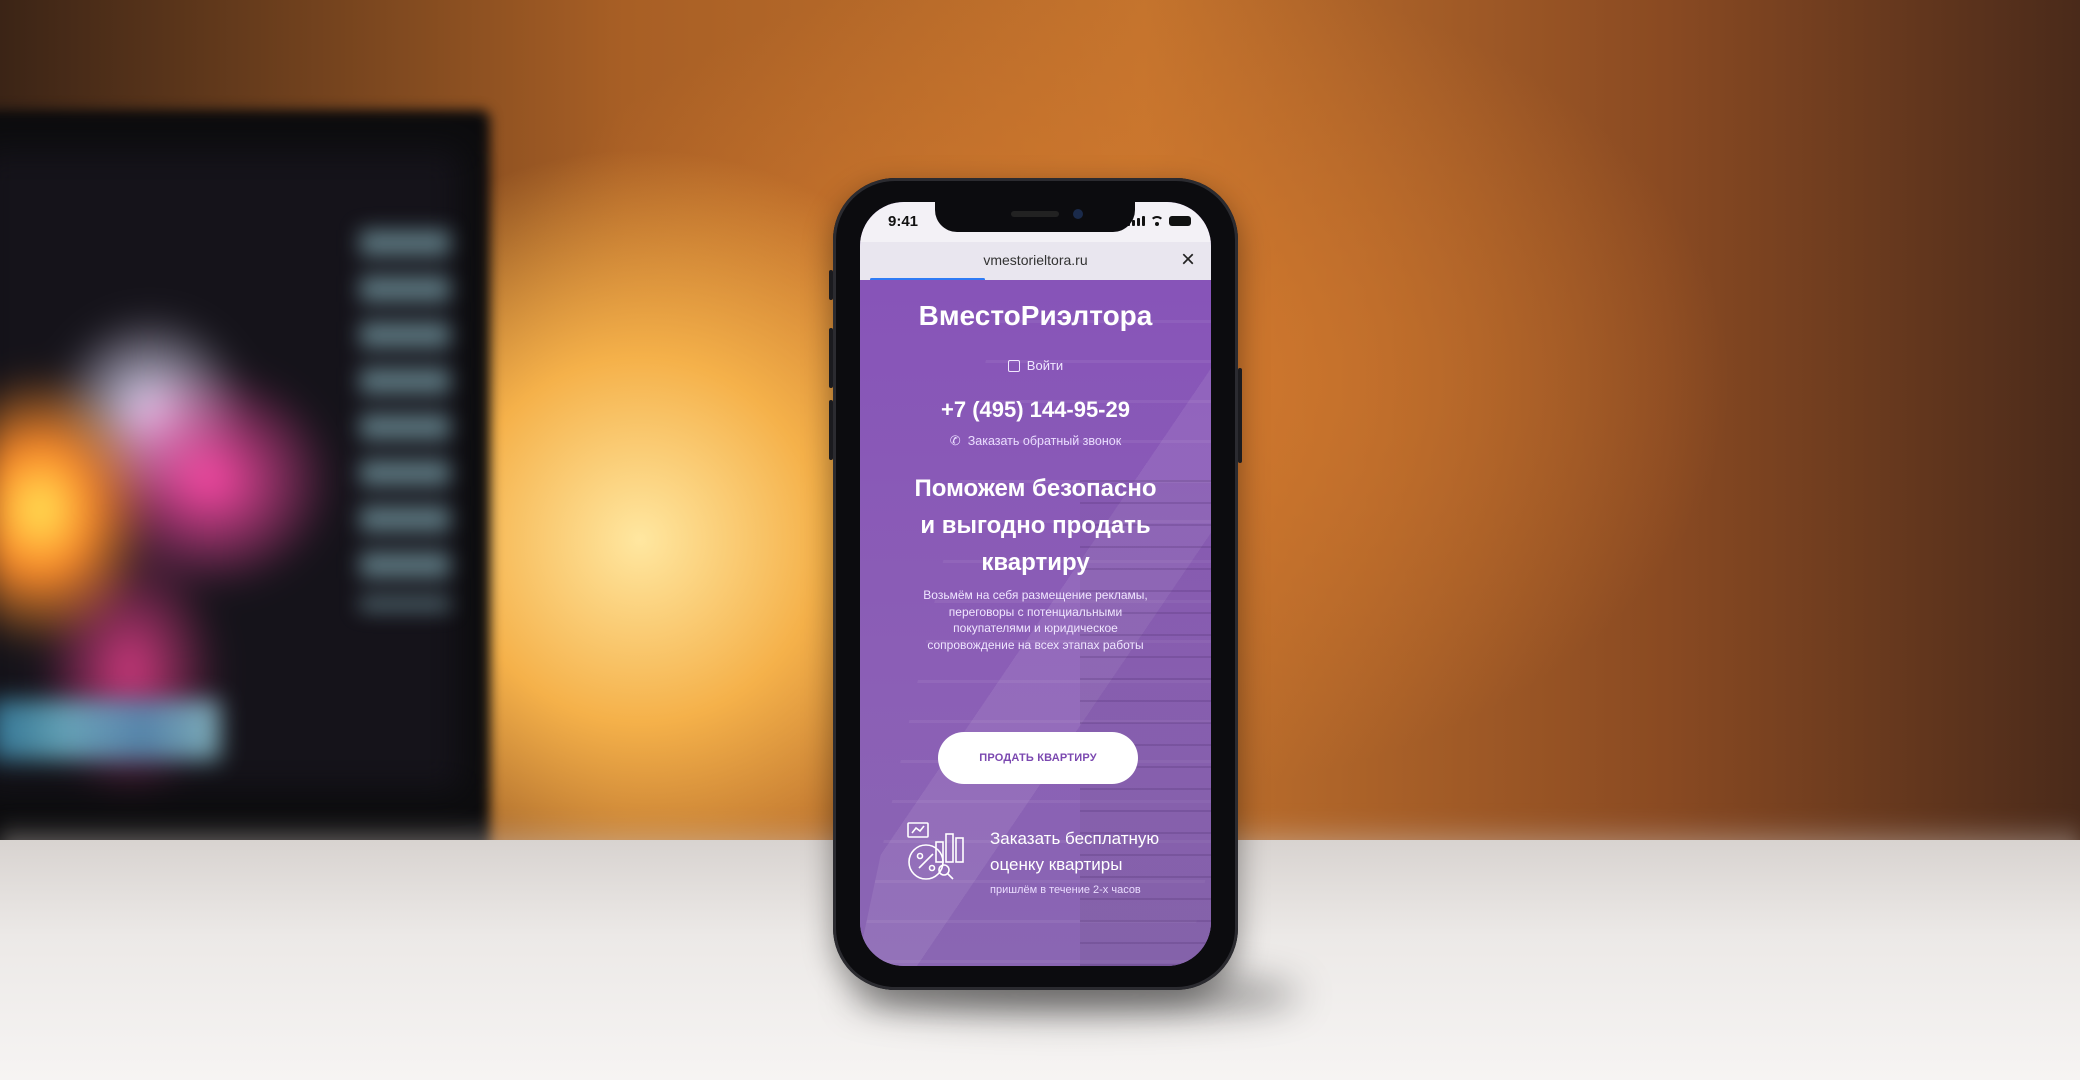 Image resolution: width=2080 pixels, height=1080 pixels. Describe the element at coordinates (1188, 260) in the screenshot. I see `close-icon: ×` at that location.